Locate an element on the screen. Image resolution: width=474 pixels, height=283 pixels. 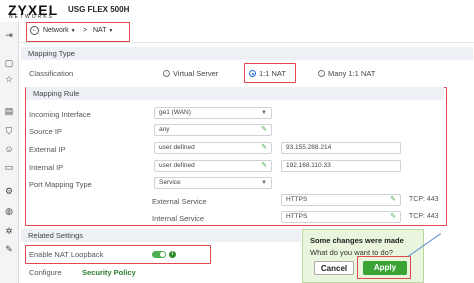
external-ip-address-input: 93.155.288.214 is located at coordinates (341, 148).